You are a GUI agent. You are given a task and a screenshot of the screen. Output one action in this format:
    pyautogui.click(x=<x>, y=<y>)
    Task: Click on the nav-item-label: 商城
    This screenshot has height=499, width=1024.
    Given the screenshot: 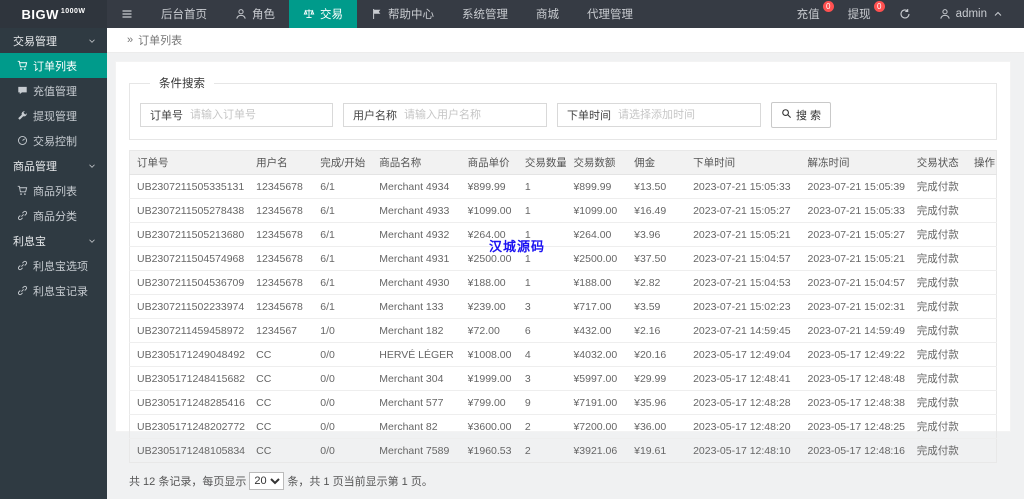 What is the action you would take?
    pyautogui.click(x=547, y=15)
    